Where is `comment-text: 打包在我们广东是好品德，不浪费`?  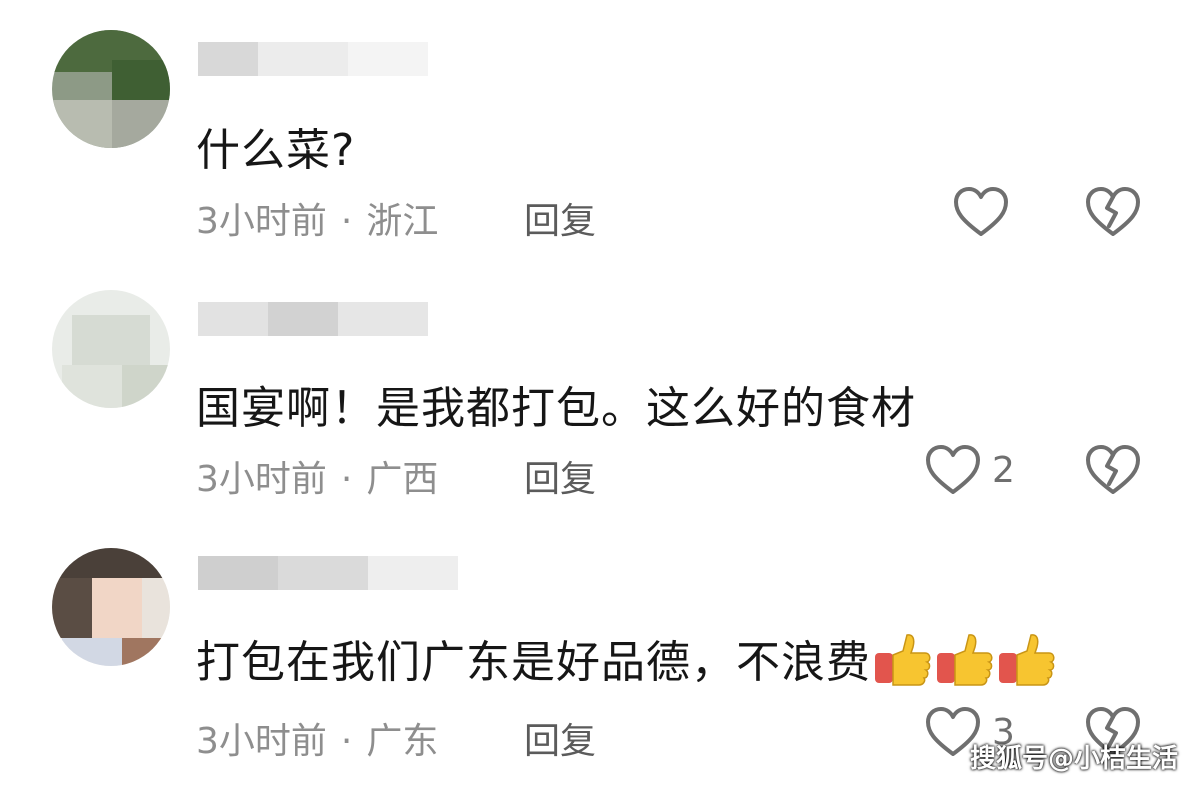
comment-text: 打包在我们广东是好品德，不浪费 is located at coordinates (626, 658).